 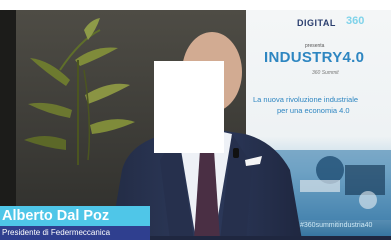 I want to click on banner-event-title: INDUSTRY4.0, so click(x=314, y=57).